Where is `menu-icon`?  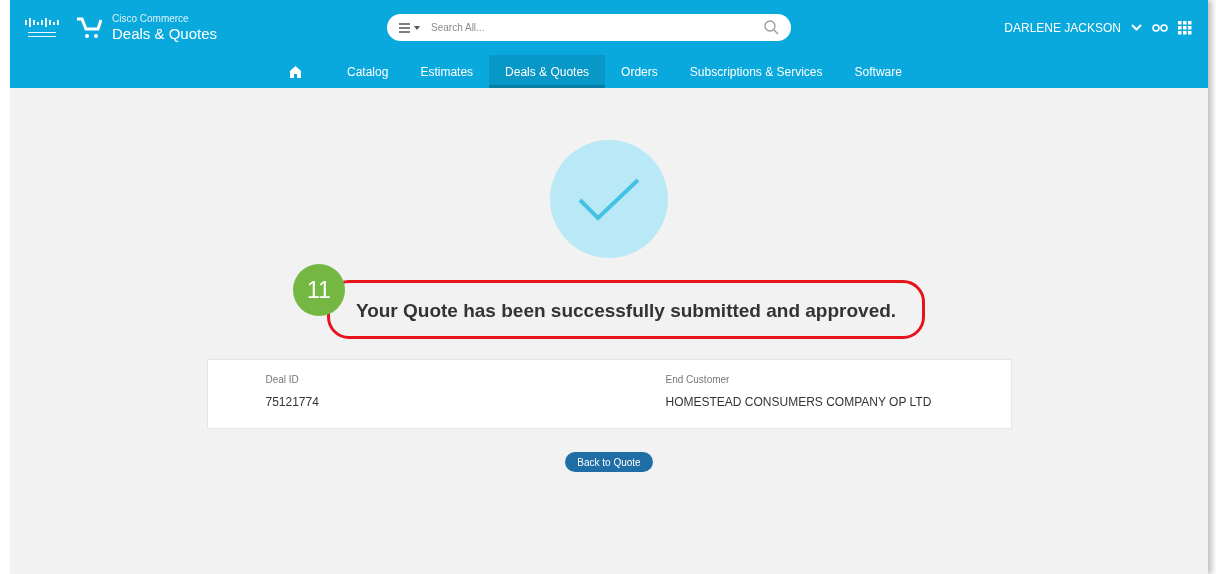 menu-icon is located at coordinates (410, 27).